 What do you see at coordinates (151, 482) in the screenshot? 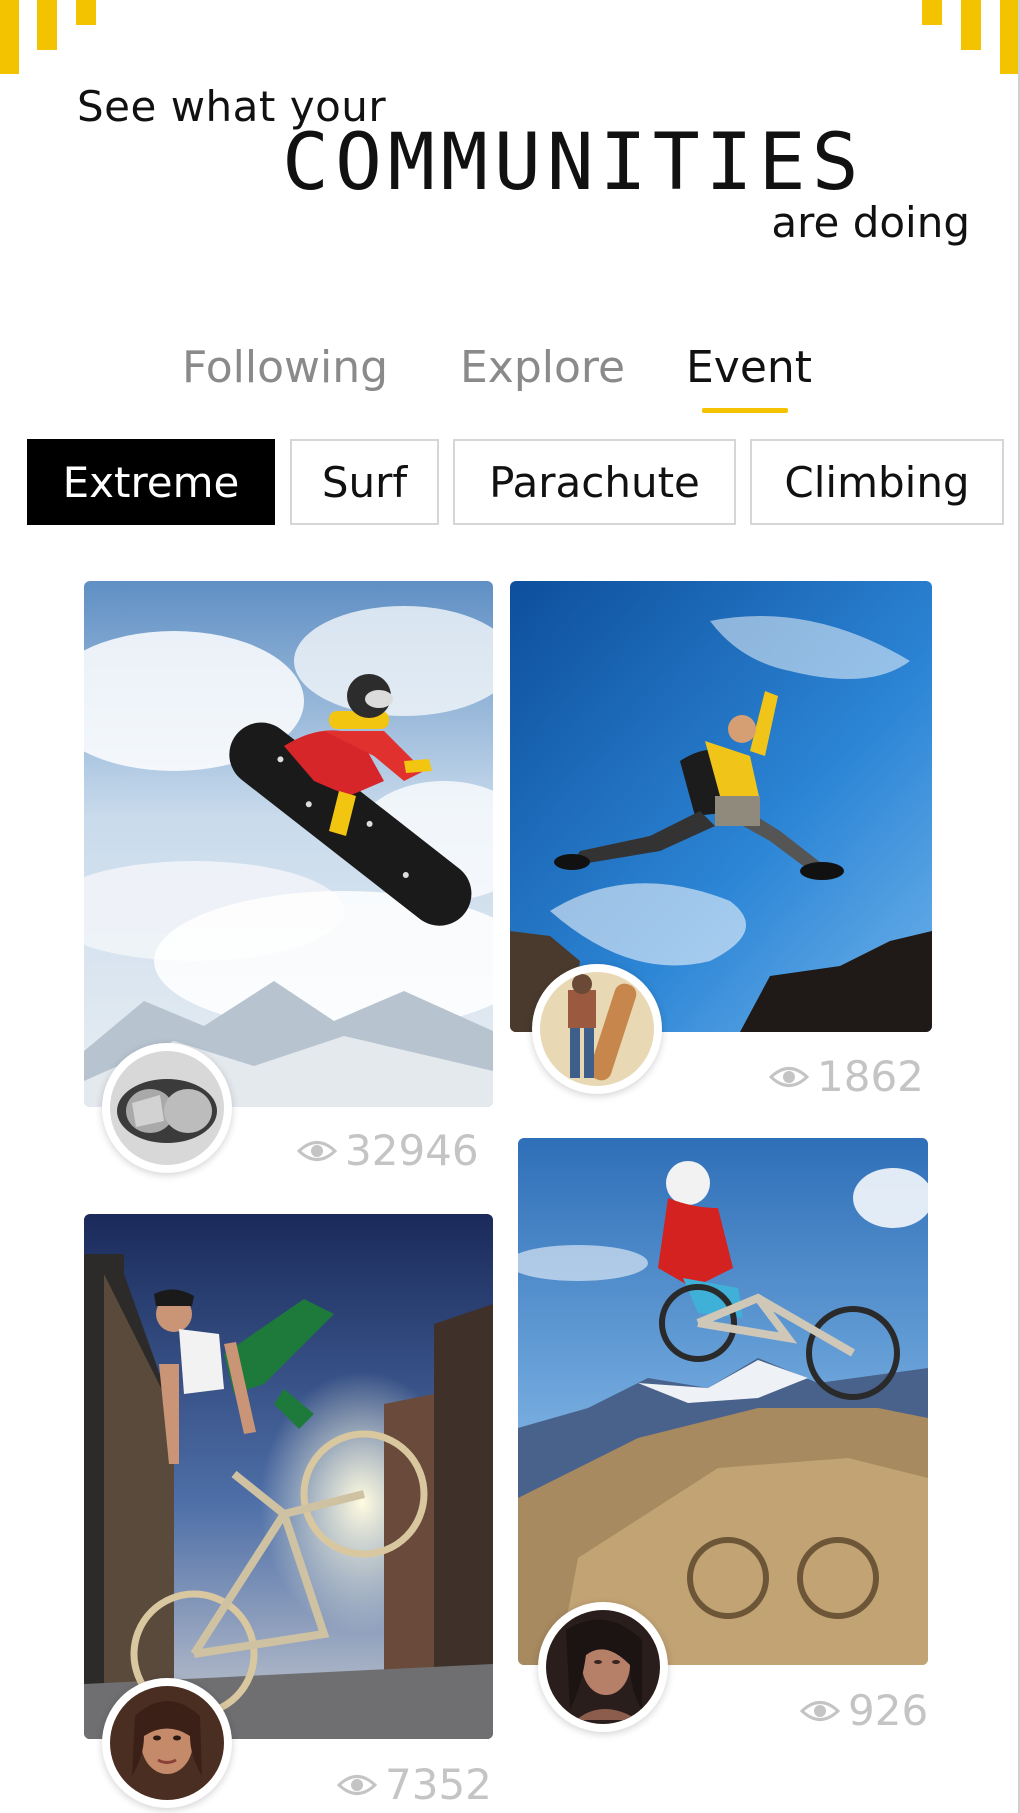
I see `category-chip-extreme: Extreme` at bounding box center [151, 482].